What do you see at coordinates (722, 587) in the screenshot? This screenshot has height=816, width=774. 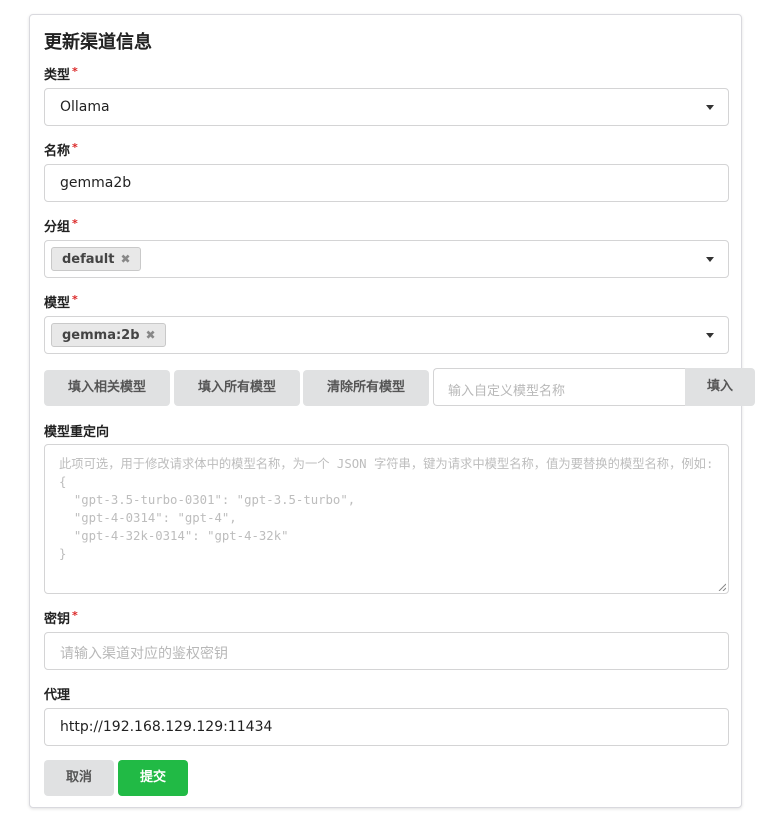 I see `resize-handle-icon` at bounding box center [722, 587].